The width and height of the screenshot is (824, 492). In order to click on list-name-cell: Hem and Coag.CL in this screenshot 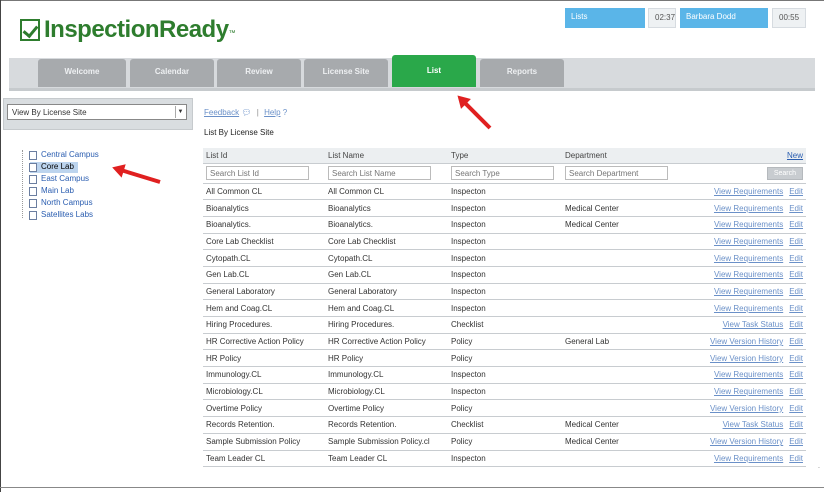, I will do `click(386, 308)`.